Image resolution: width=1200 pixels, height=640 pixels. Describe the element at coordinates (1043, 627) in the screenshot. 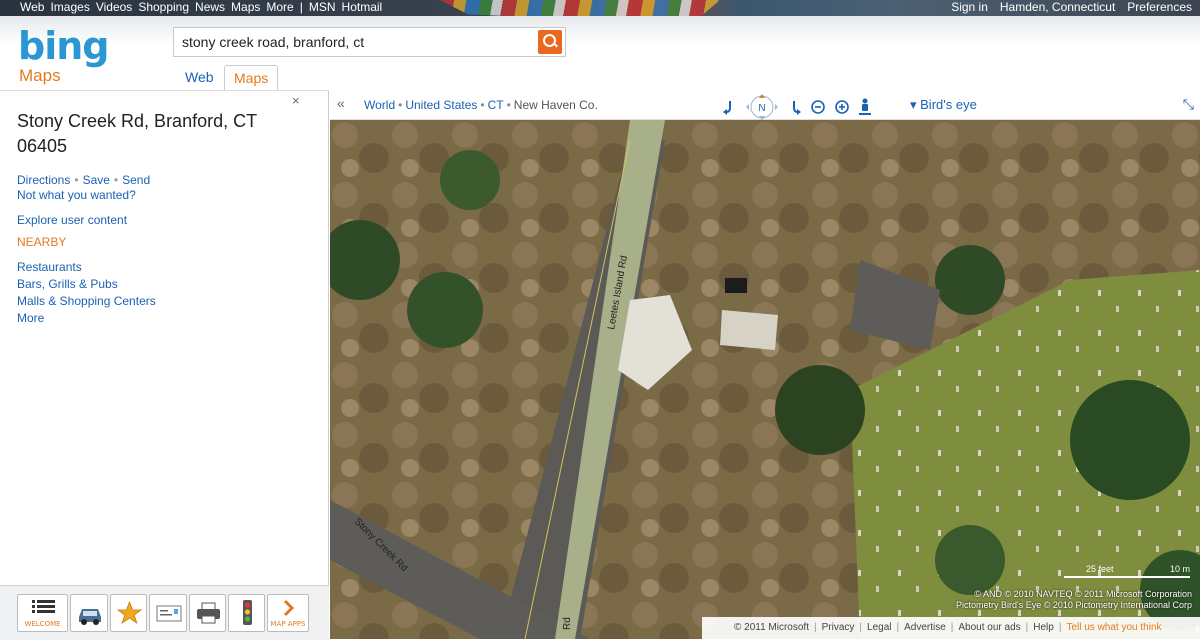

I see `footer-help-link: Help` at that location.